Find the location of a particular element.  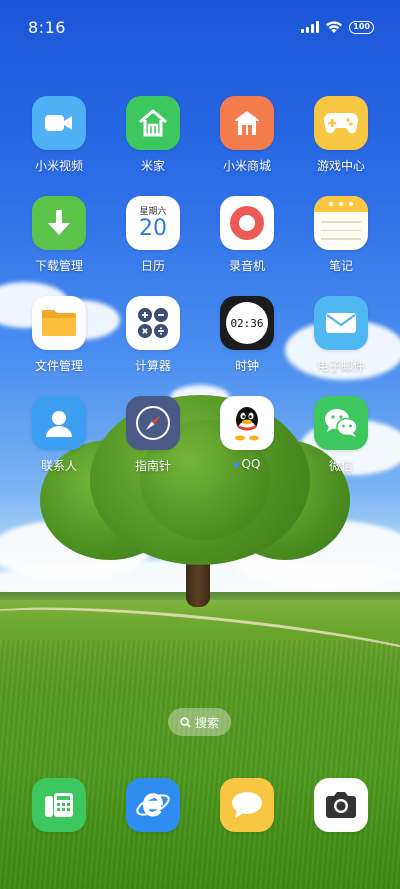

calendar-icon: 星期六 20 is located at coordinates (153, 223).